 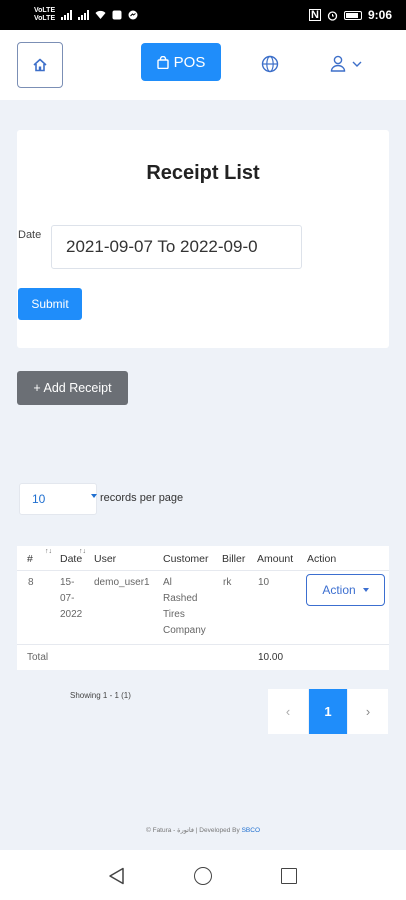 I want to click on home-icon, so click(x=40, y=65).